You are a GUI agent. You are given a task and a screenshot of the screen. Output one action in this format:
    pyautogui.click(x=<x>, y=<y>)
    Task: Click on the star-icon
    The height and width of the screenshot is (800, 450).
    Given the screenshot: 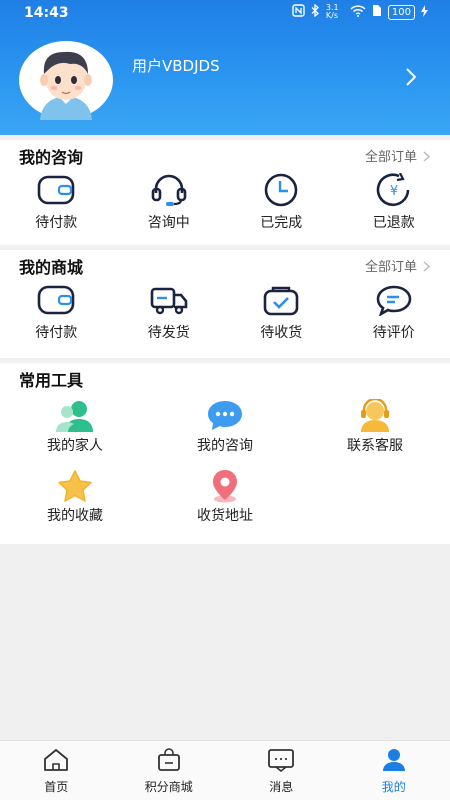 What is the action you would take?
    pyautogui.click(x=75, y=486)
    